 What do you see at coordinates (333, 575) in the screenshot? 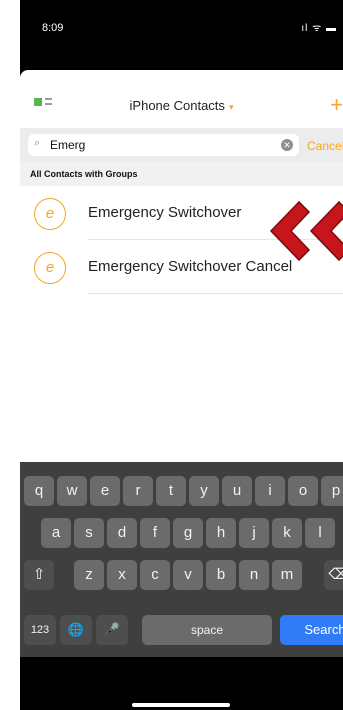
I see `backspace-key: ⌫` at bounding box center [333, 575].